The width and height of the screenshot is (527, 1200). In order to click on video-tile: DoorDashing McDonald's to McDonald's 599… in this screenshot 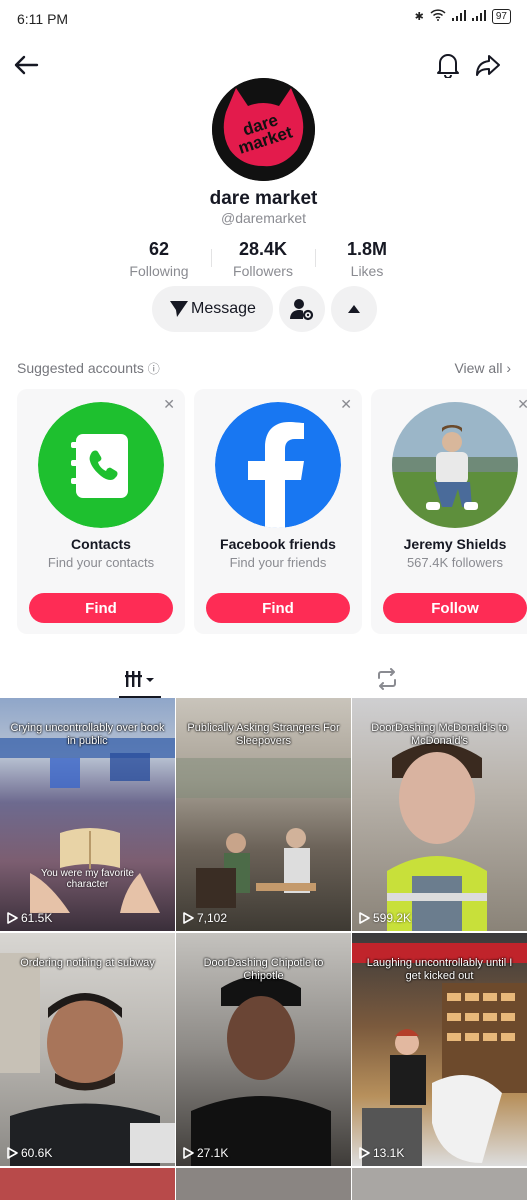, I will do `click(439, 814)`.